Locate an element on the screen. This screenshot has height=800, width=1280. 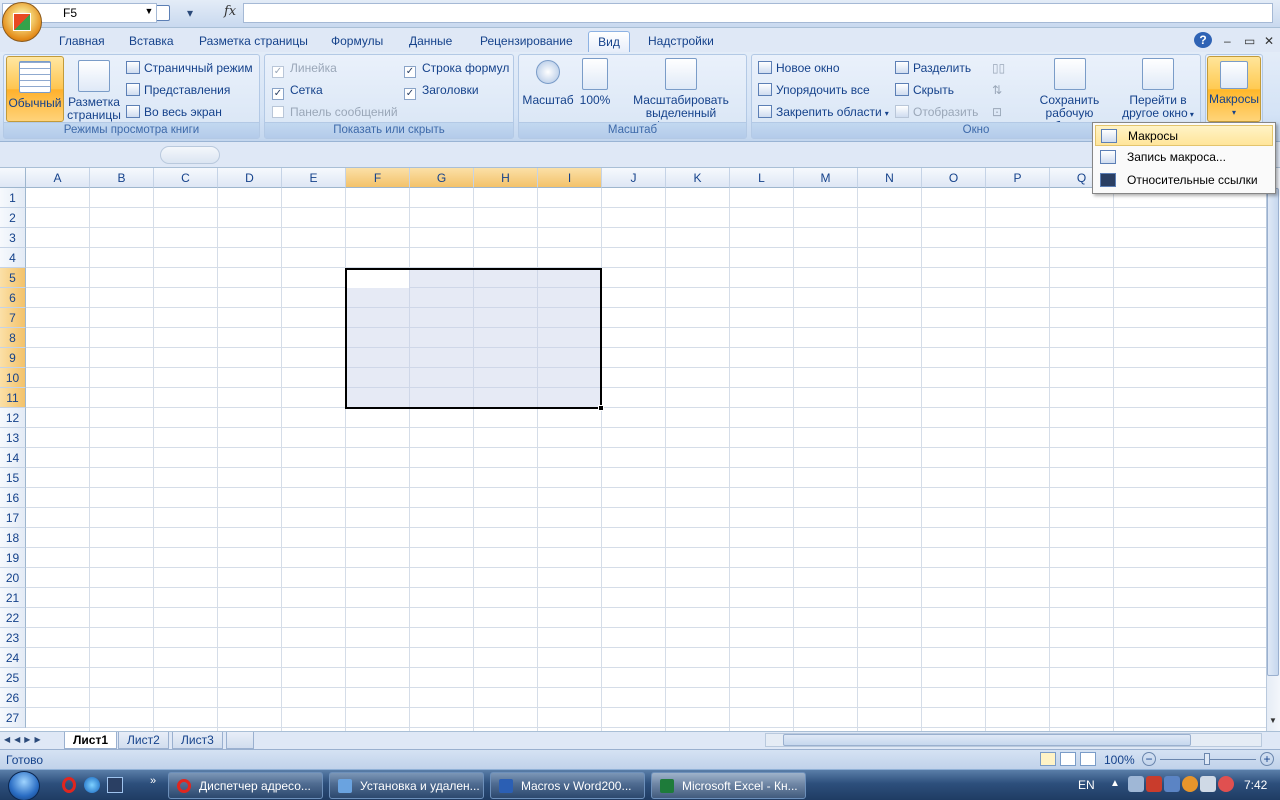
formula-bar-resize-handle is located at coordinates (190, 155).